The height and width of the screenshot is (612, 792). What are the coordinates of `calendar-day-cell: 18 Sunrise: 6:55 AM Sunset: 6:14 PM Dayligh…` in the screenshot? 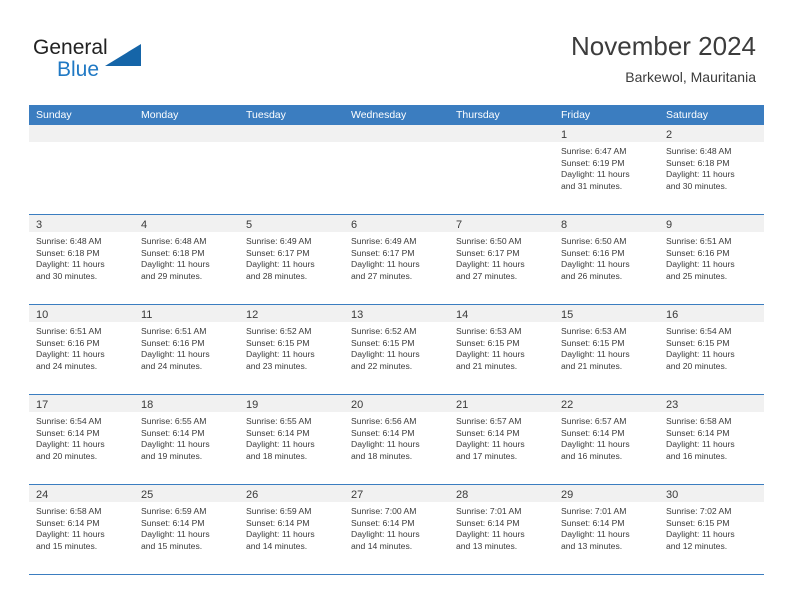 It's located at (186, 439).